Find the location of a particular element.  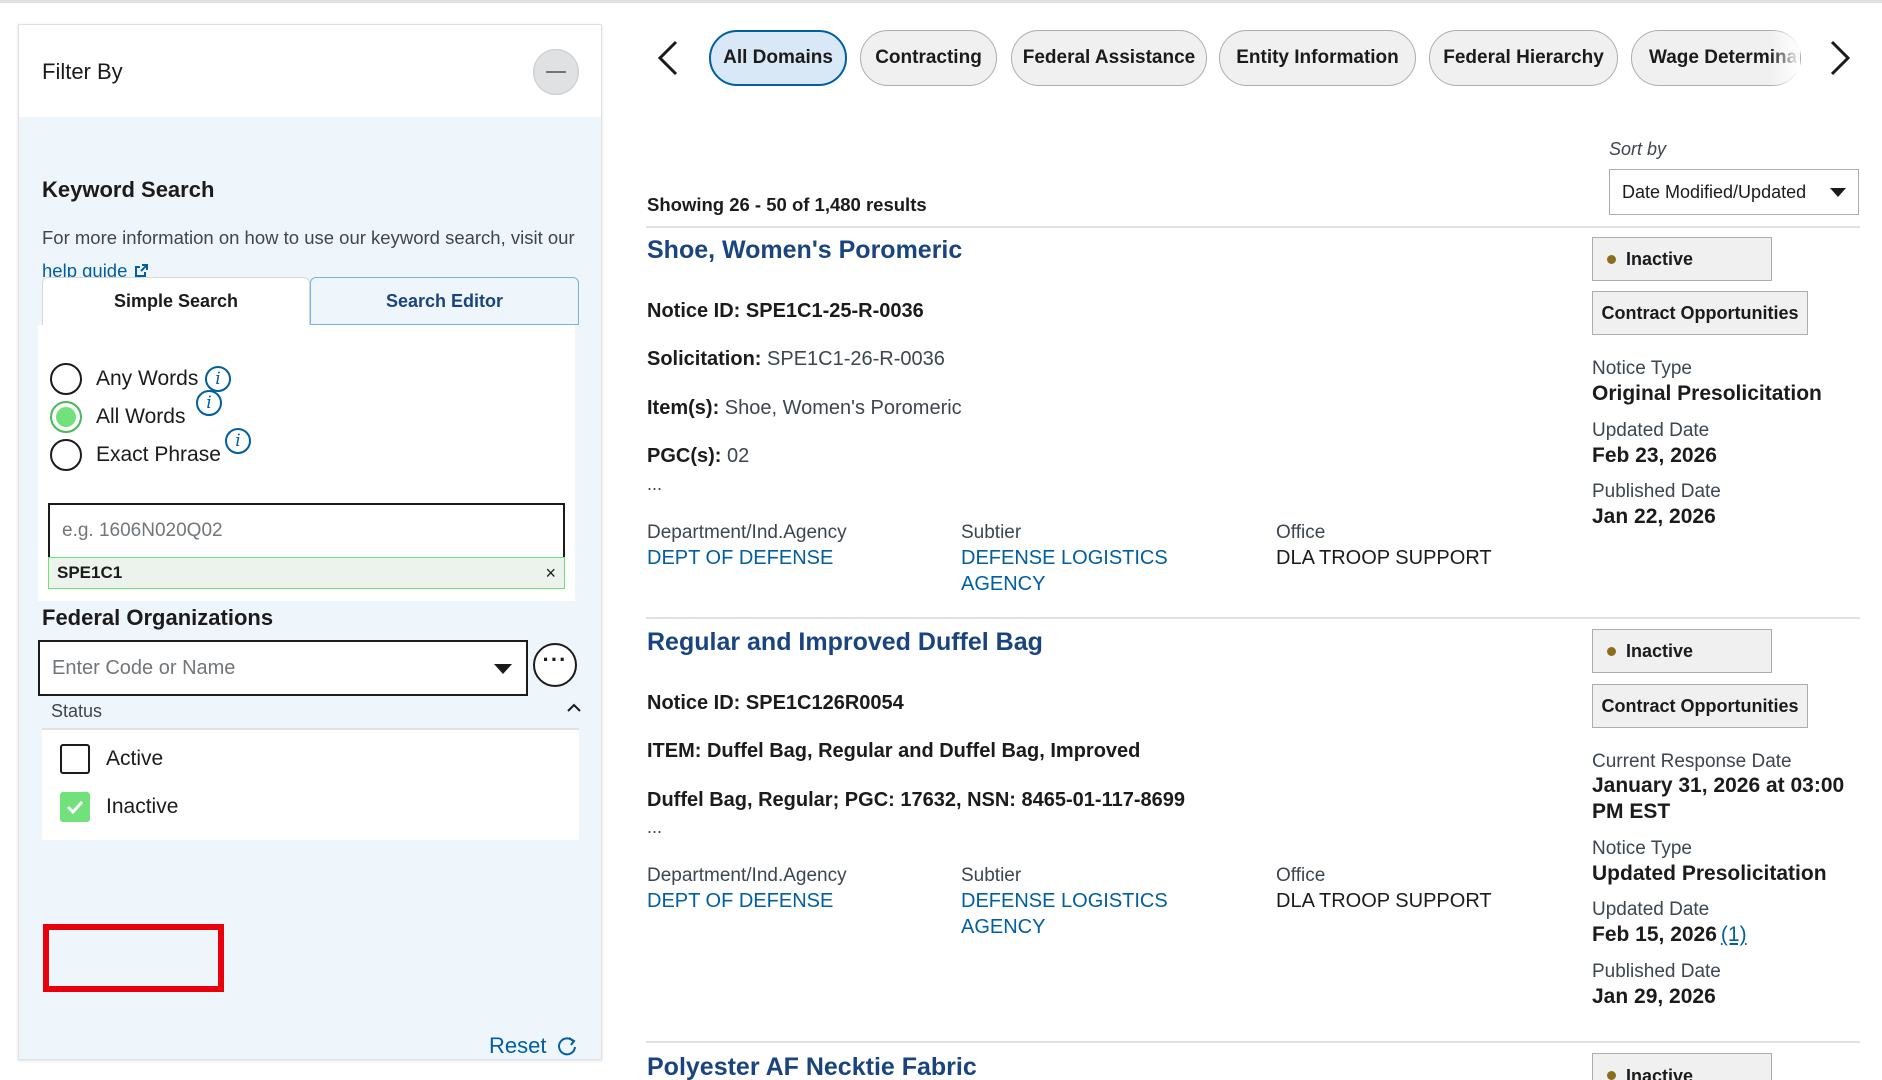

close-icon: × is located at coordinates (550, 573).